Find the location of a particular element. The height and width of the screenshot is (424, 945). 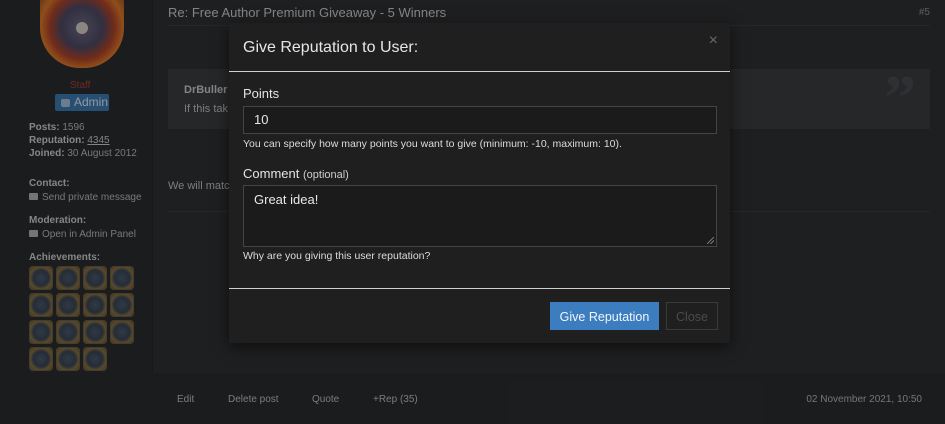

comment-label-text: Comment is located at coordinates (271, 173).